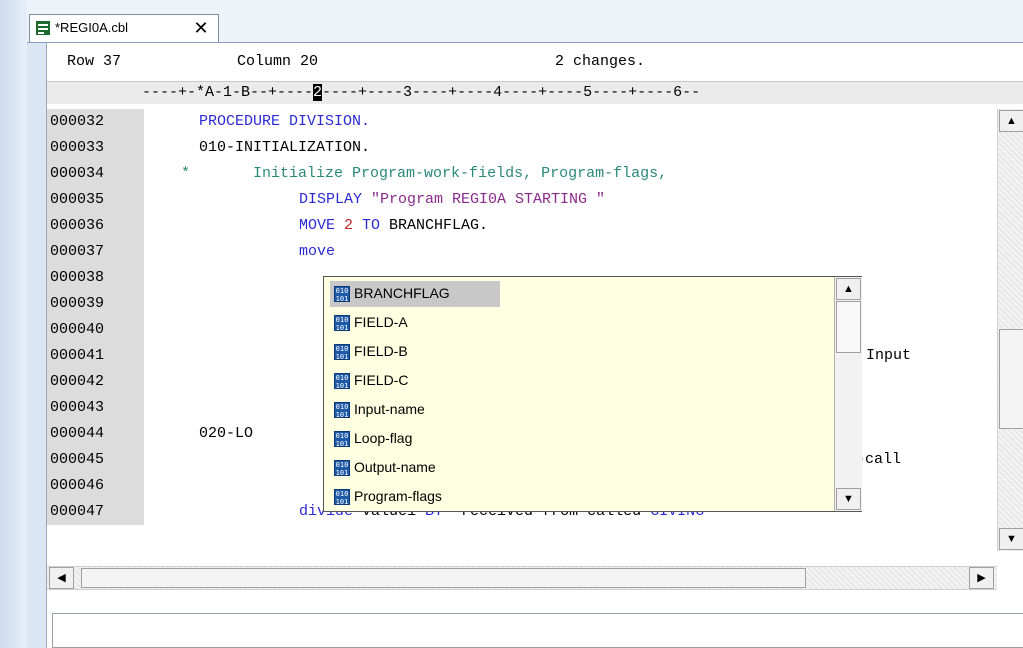 The height and width of the screenshot is (648, 1023). Describe the element at coordinates (537, 630) in the screenshot. I see `command-line-input` at that location.